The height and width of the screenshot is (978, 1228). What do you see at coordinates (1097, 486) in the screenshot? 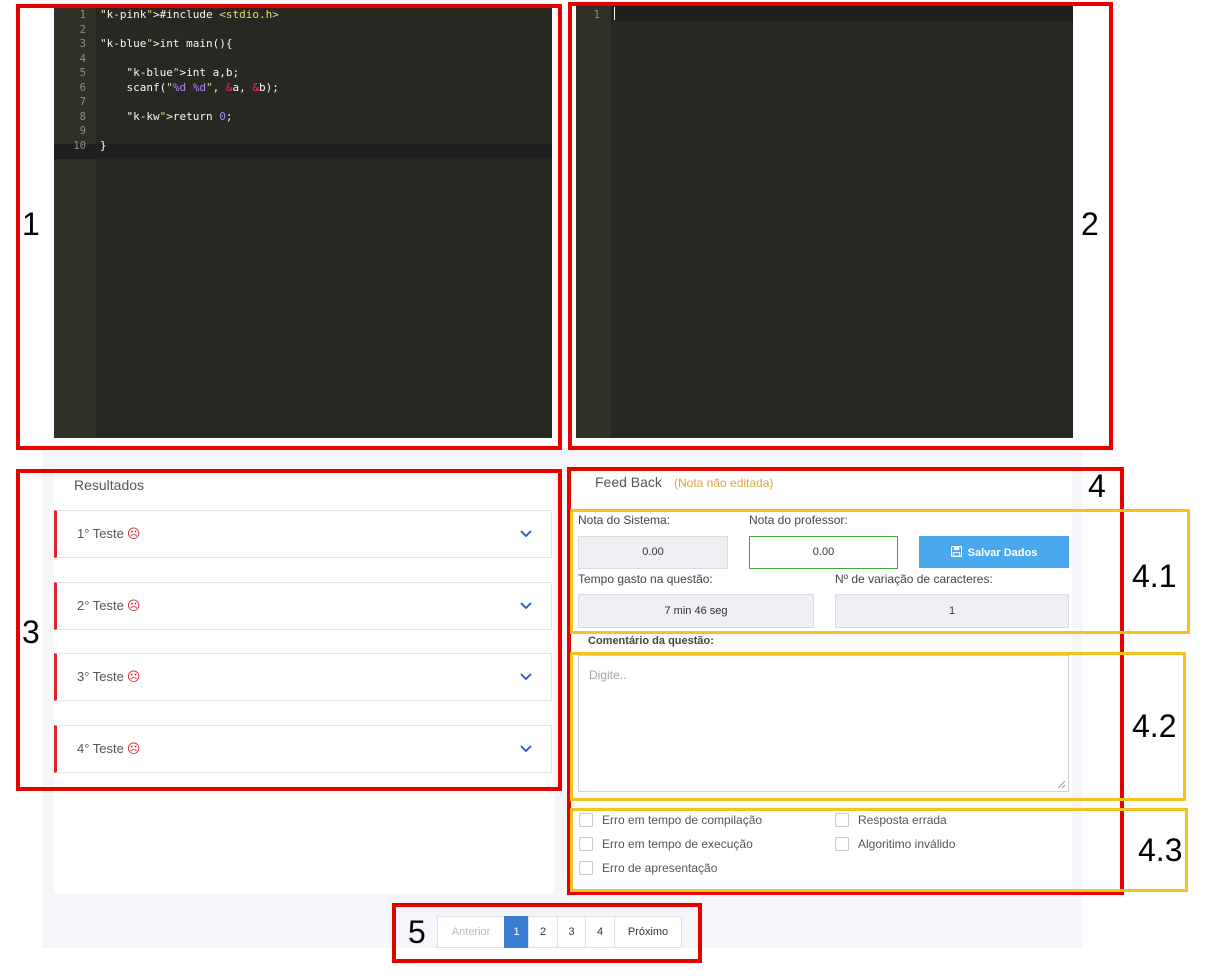
I see `annotation-4: 4` at bounding box center [1097, 486].